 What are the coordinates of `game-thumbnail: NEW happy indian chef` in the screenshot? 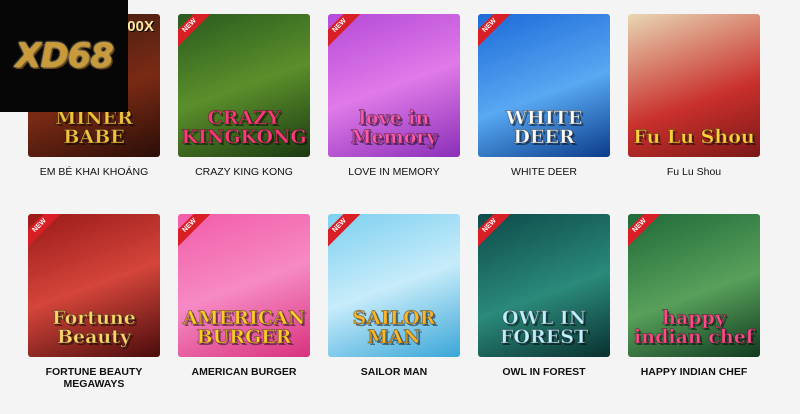 It's located at (694, 285).